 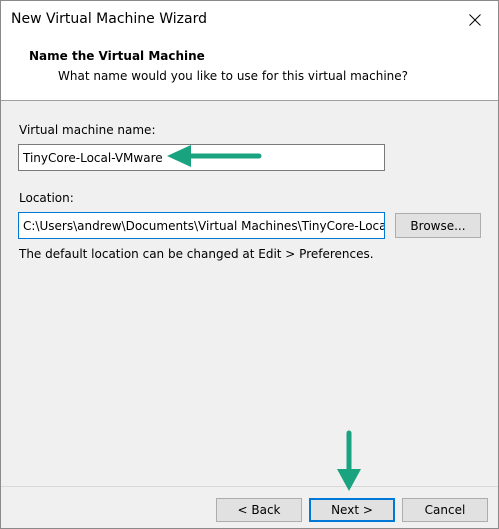 I want to click on page-title: Name the Virtual Machine, so click(x=117, y=56).